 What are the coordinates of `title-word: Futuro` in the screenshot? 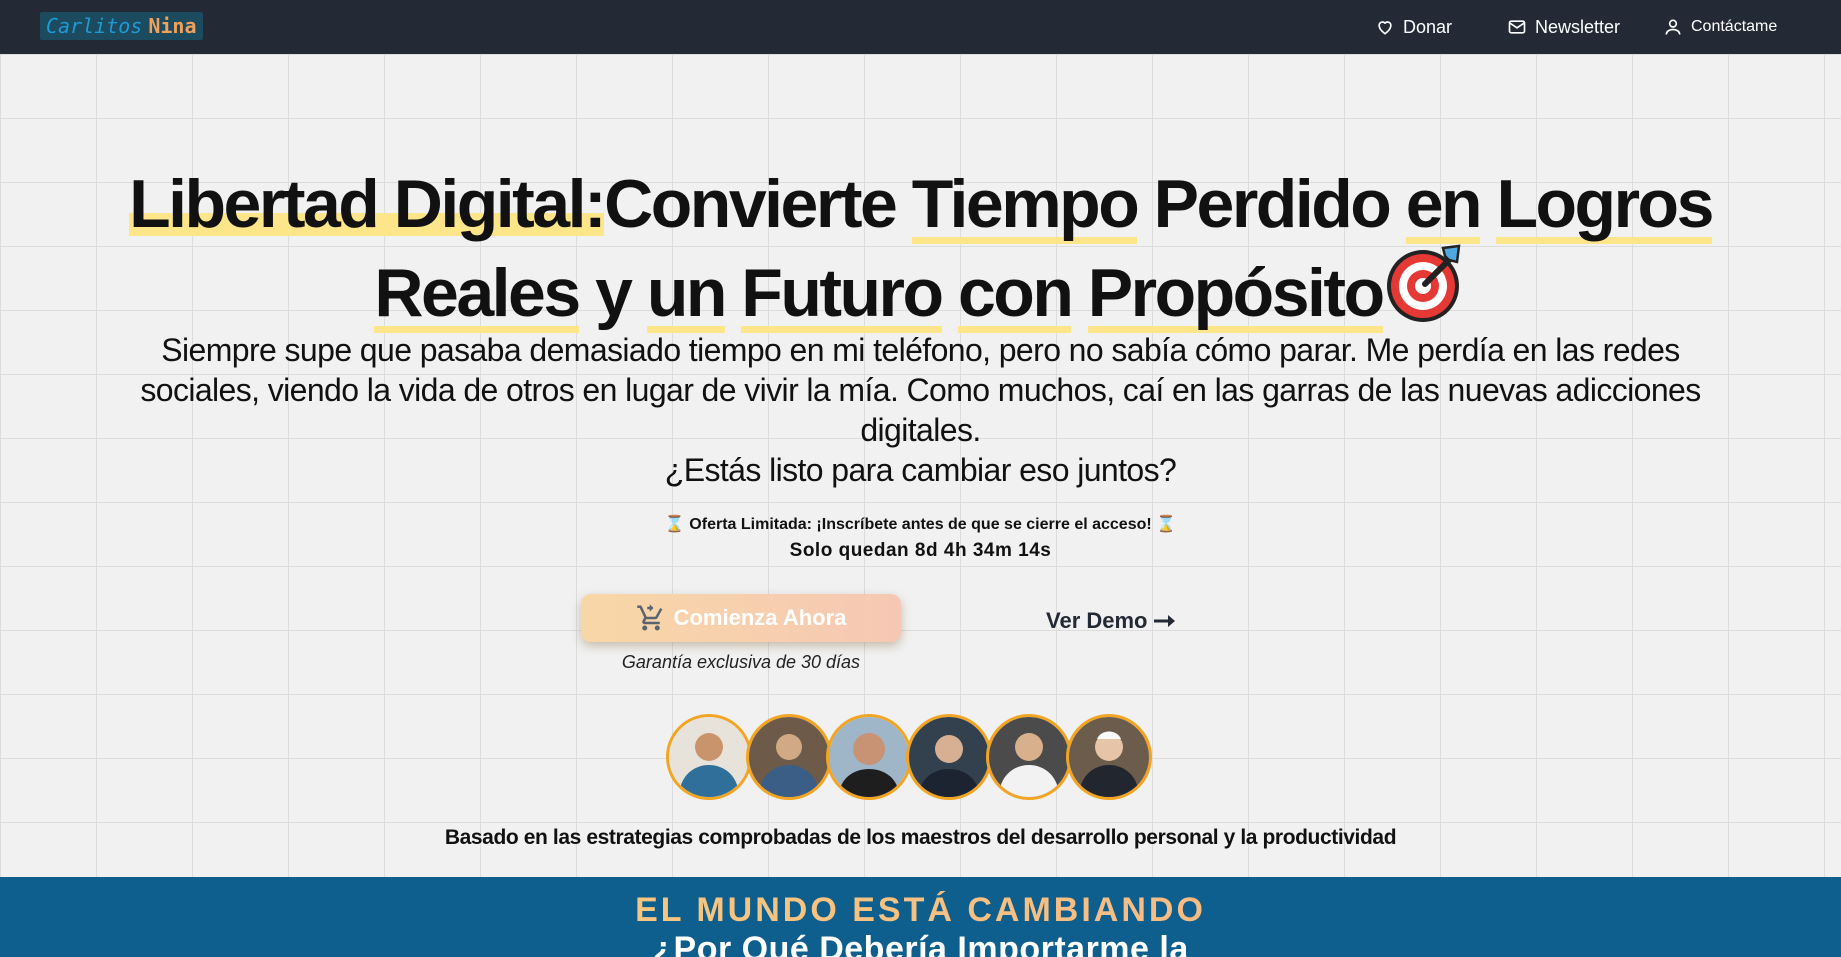 It's located at (842, 294).